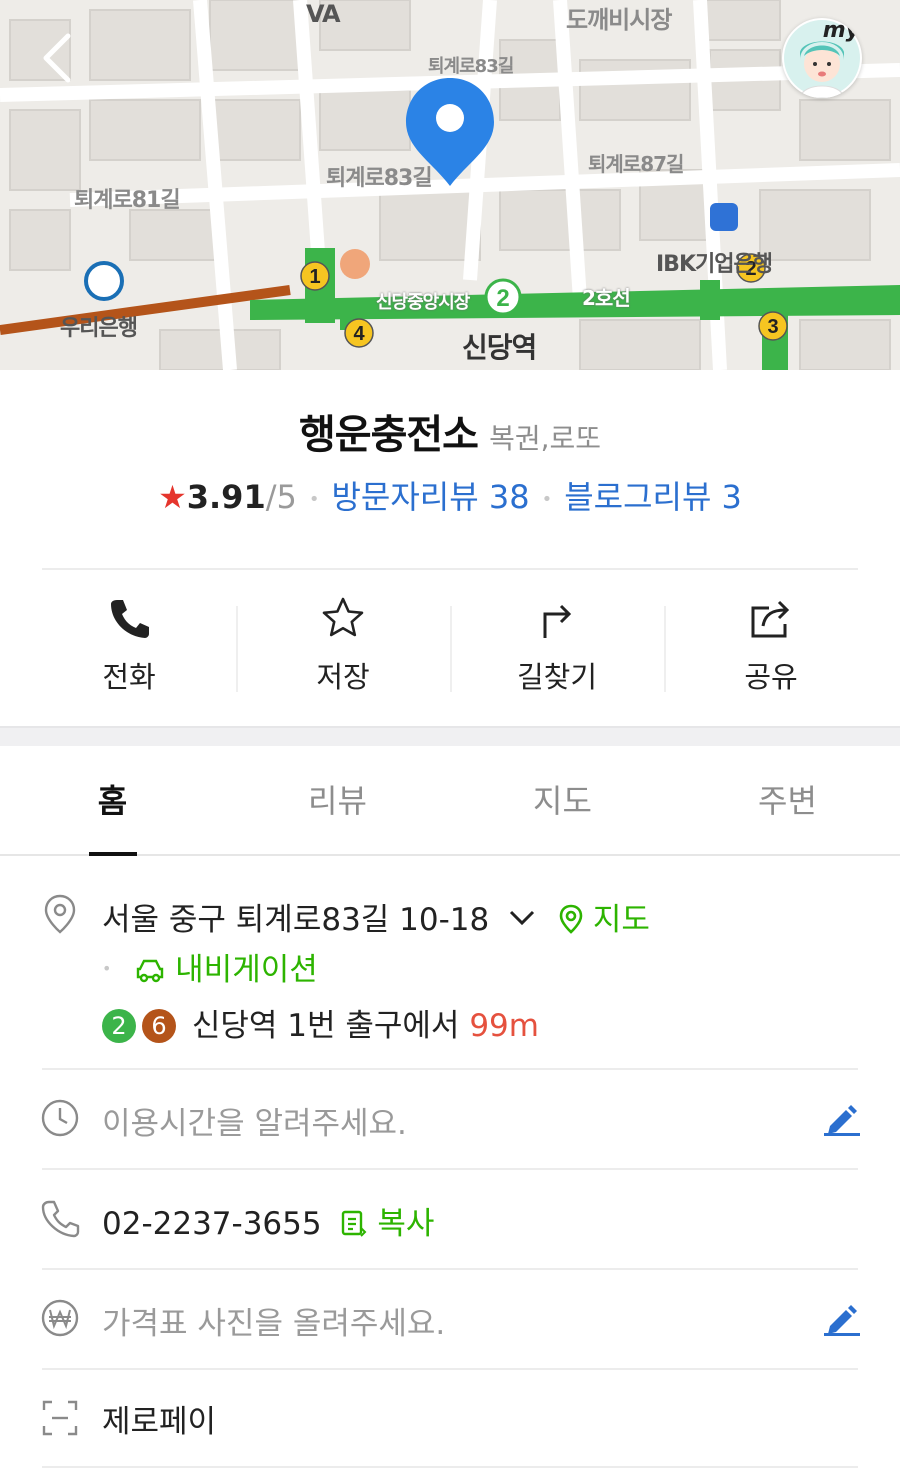  What do you see at coordinates (60, 914) in the screenshot?
I see `location-pin-icon` at bounding box center [60, 914].